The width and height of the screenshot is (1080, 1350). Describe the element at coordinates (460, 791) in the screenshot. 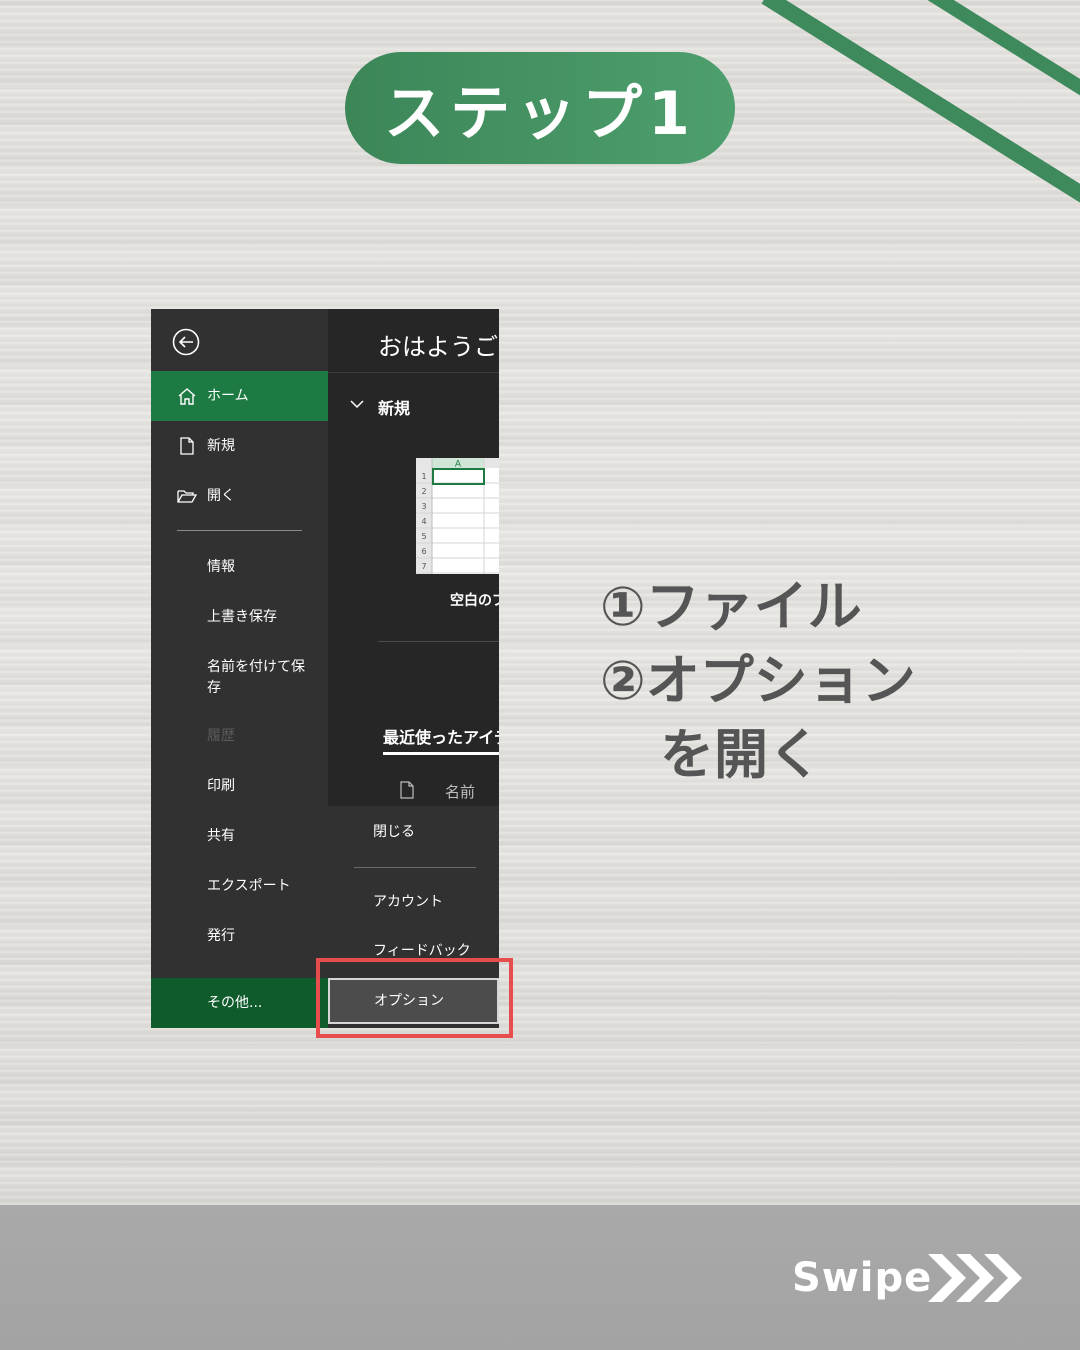

I see `name-column-header: 名前` at that location.